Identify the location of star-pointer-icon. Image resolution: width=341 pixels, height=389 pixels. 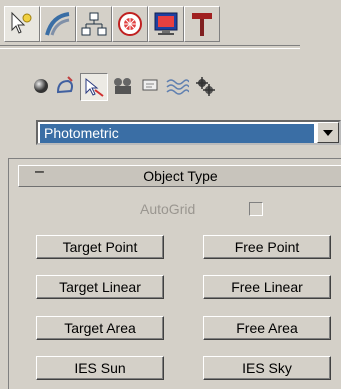
(21, 22).